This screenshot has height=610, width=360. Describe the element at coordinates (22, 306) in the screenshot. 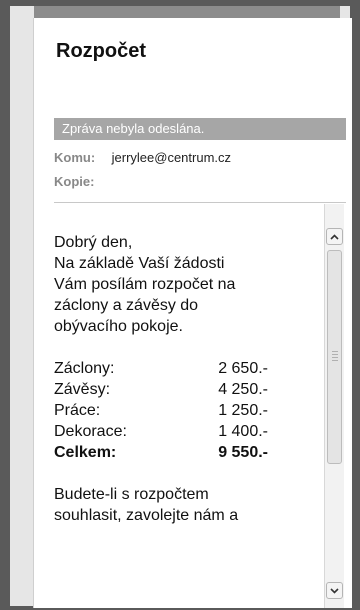

I see `frame-left-edge` at that location.